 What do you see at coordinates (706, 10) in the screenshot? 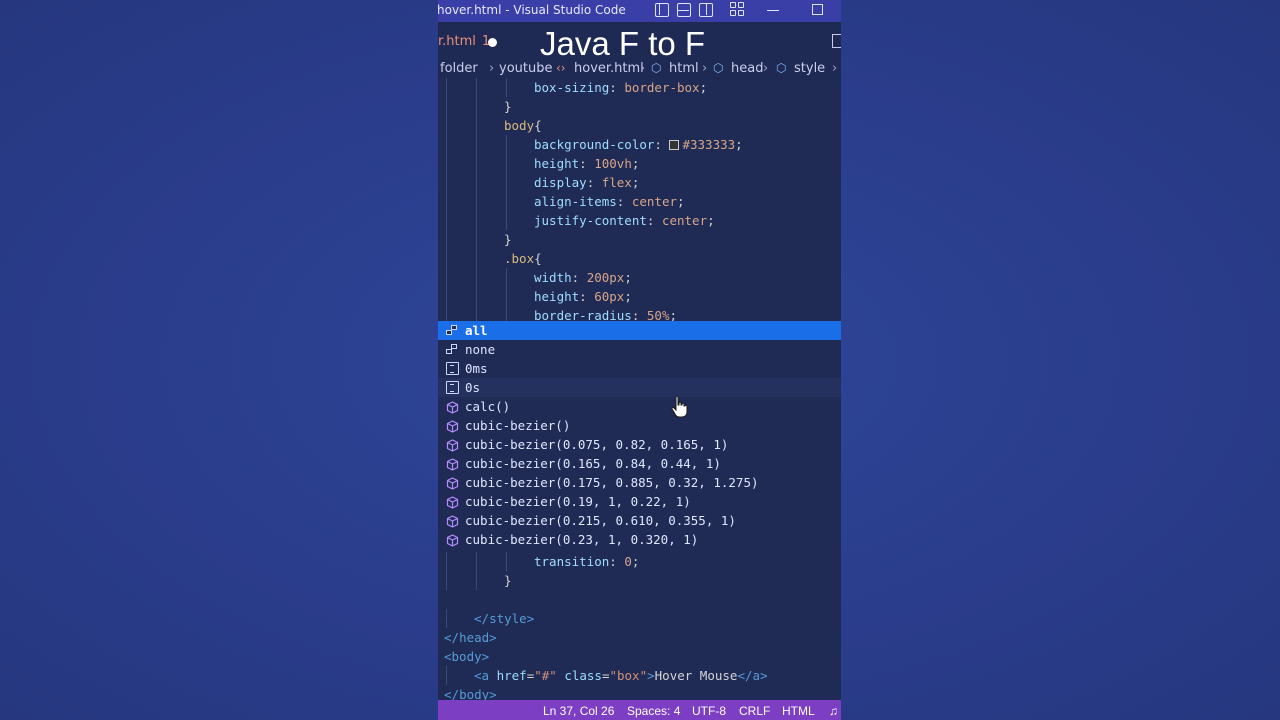
I see `toggle-secondary-sidebar-icon` at bounding box center [706, 10].